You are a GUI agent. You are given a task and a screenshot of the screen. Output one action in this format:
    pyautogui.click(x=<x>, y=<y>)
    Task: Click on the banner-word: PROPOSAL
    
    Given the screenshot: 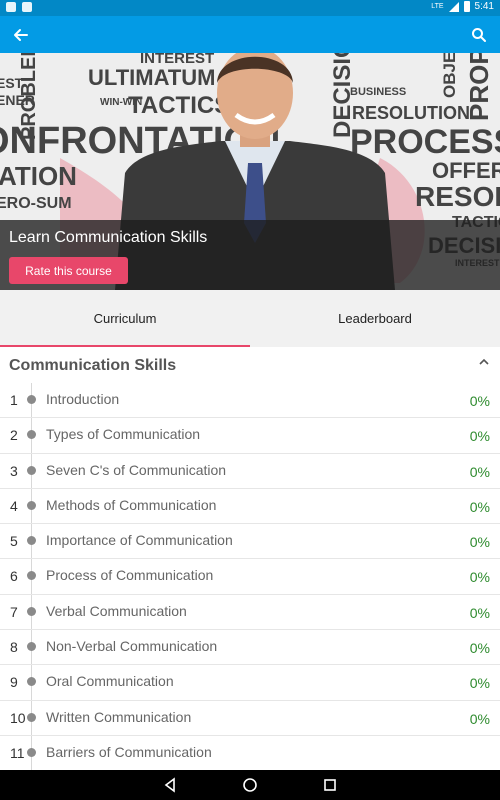 What is the action you would take?
    pyautogui.click(x=479, y=87)
    